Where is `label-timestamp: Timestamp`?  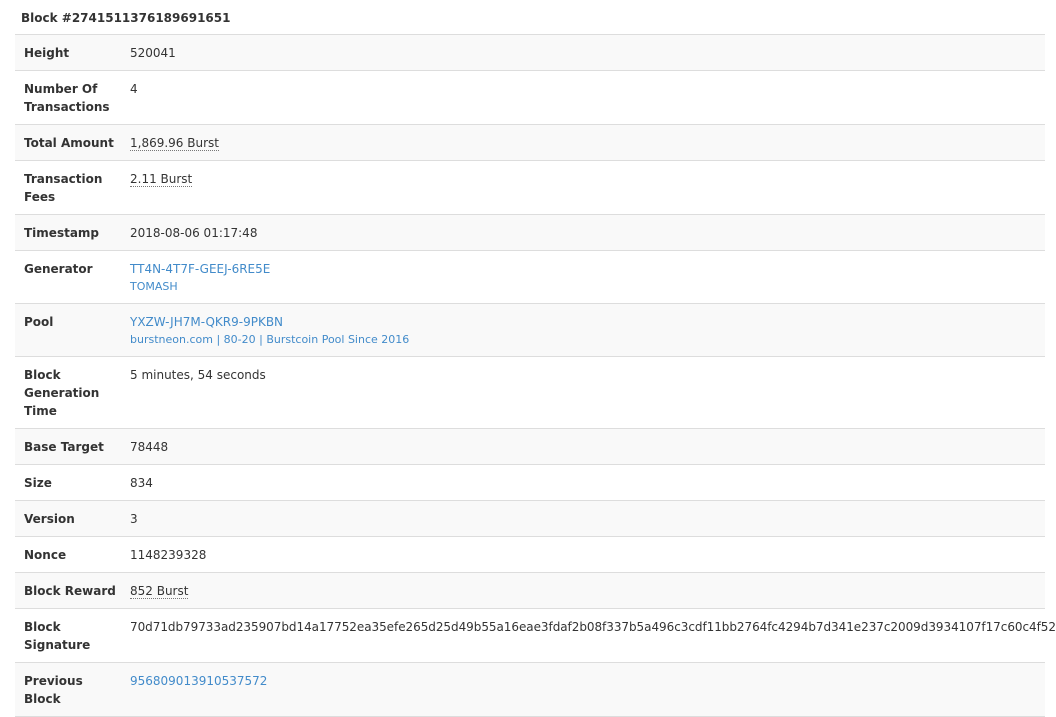
label-timestamp: Timestamp is located at coordinates (68, 232).